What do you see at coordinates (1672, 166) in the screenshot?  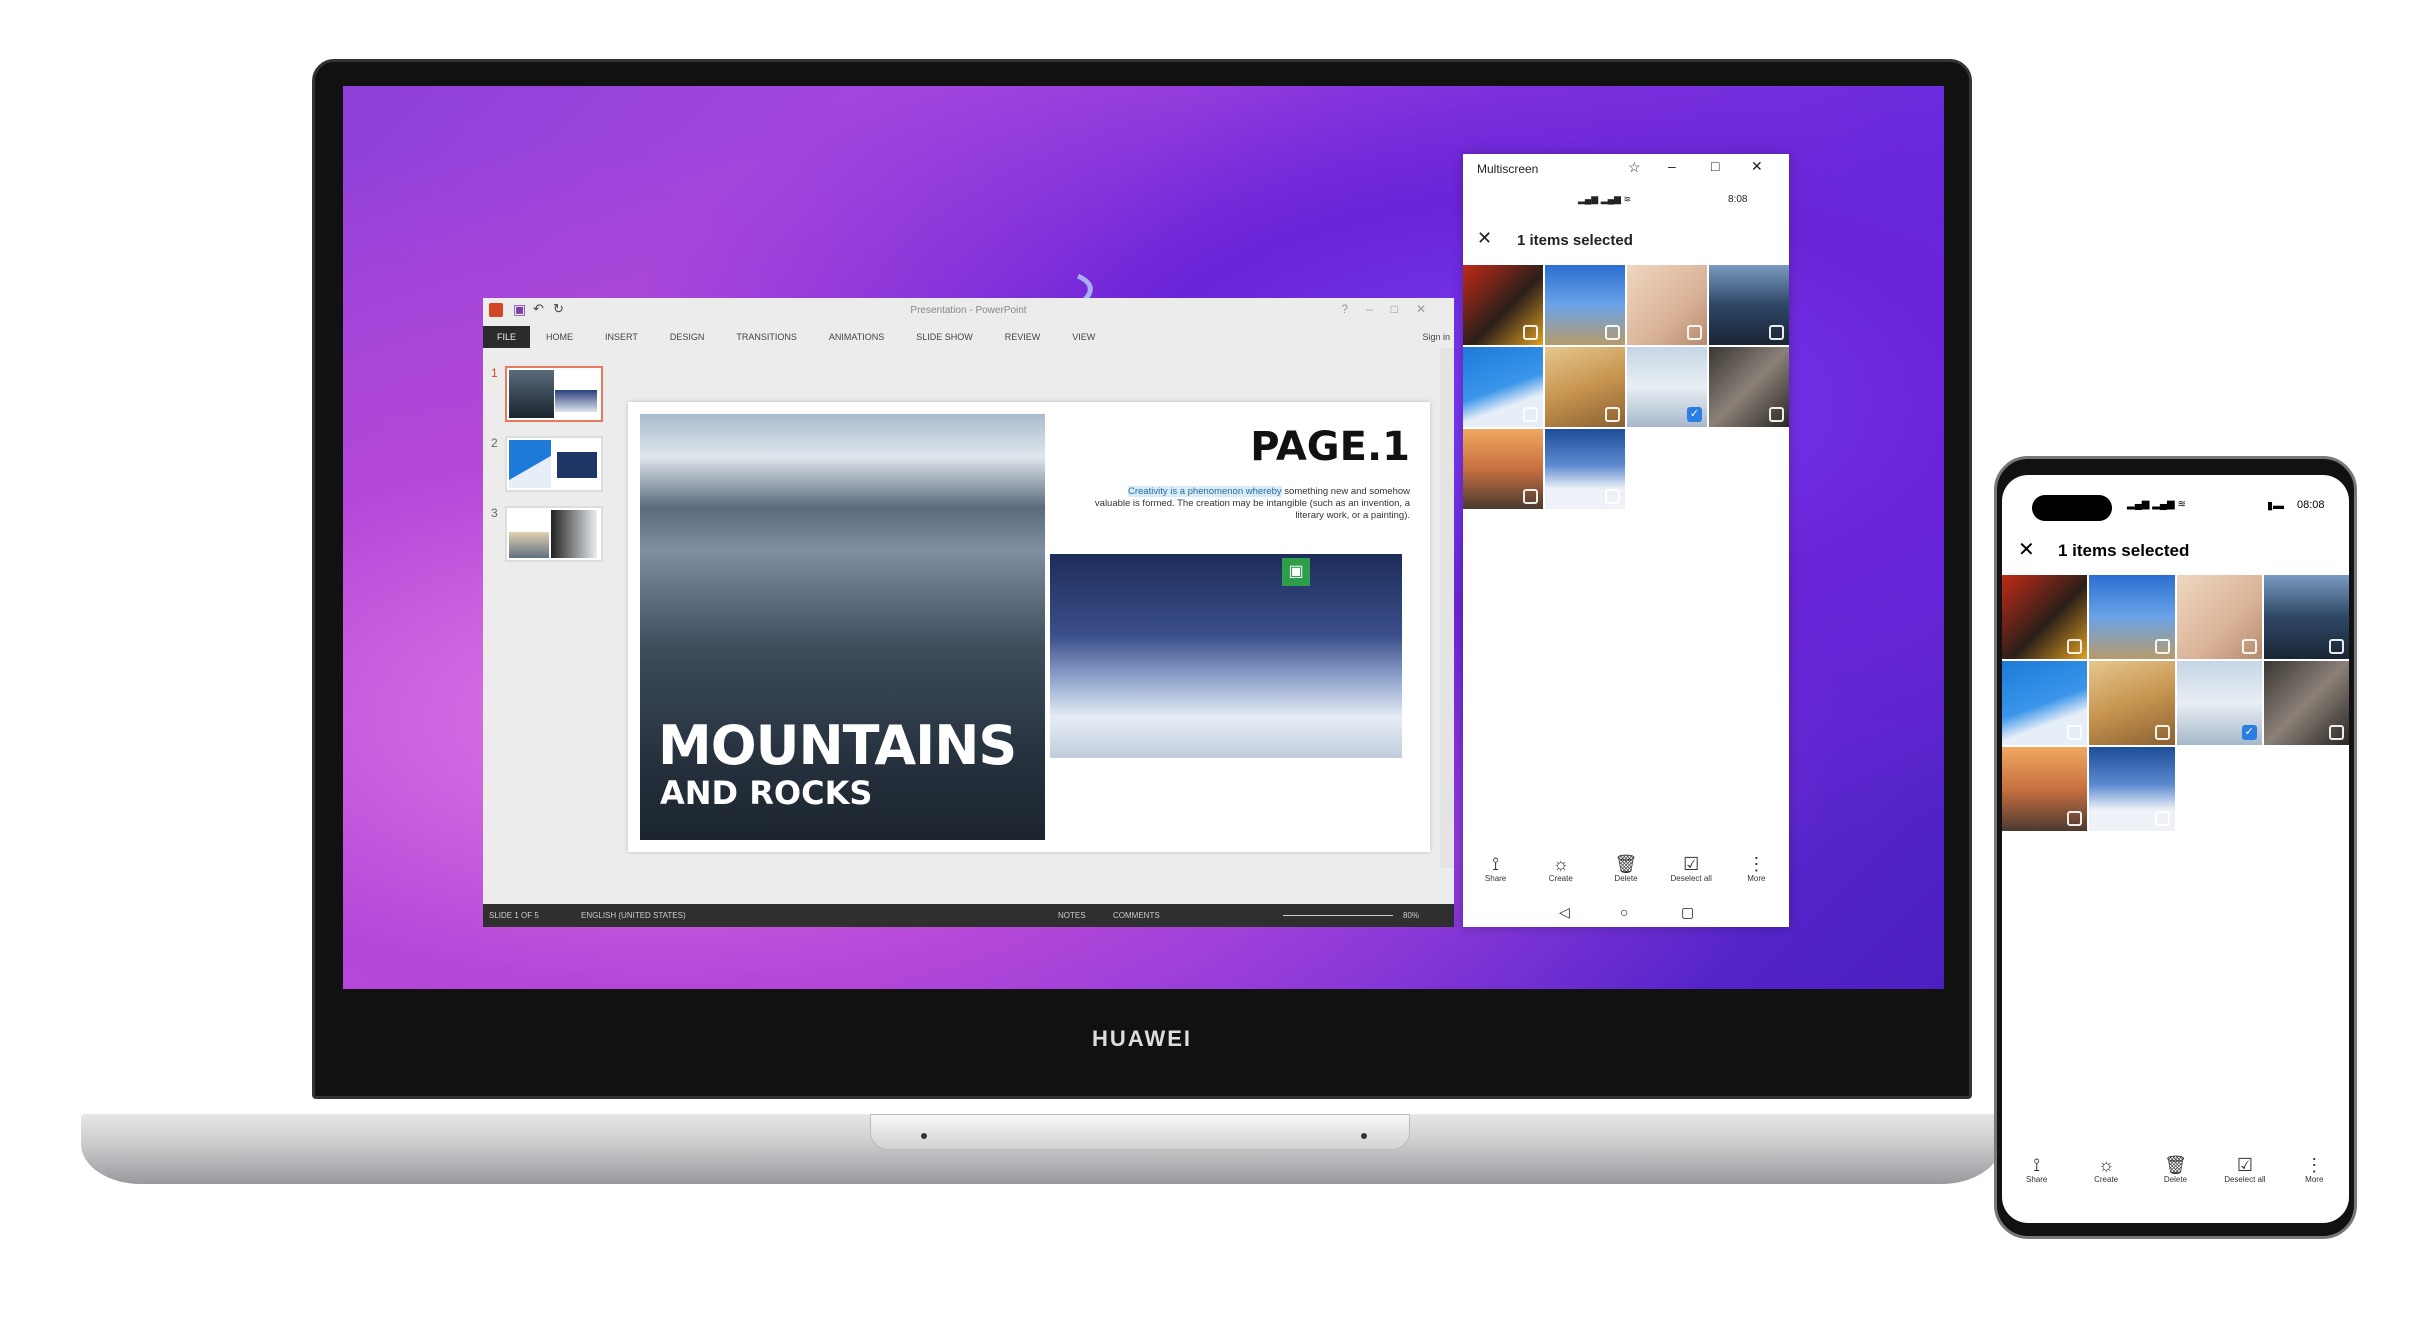 I see `minimize-icon: –` at bounding box center [1672, 166].